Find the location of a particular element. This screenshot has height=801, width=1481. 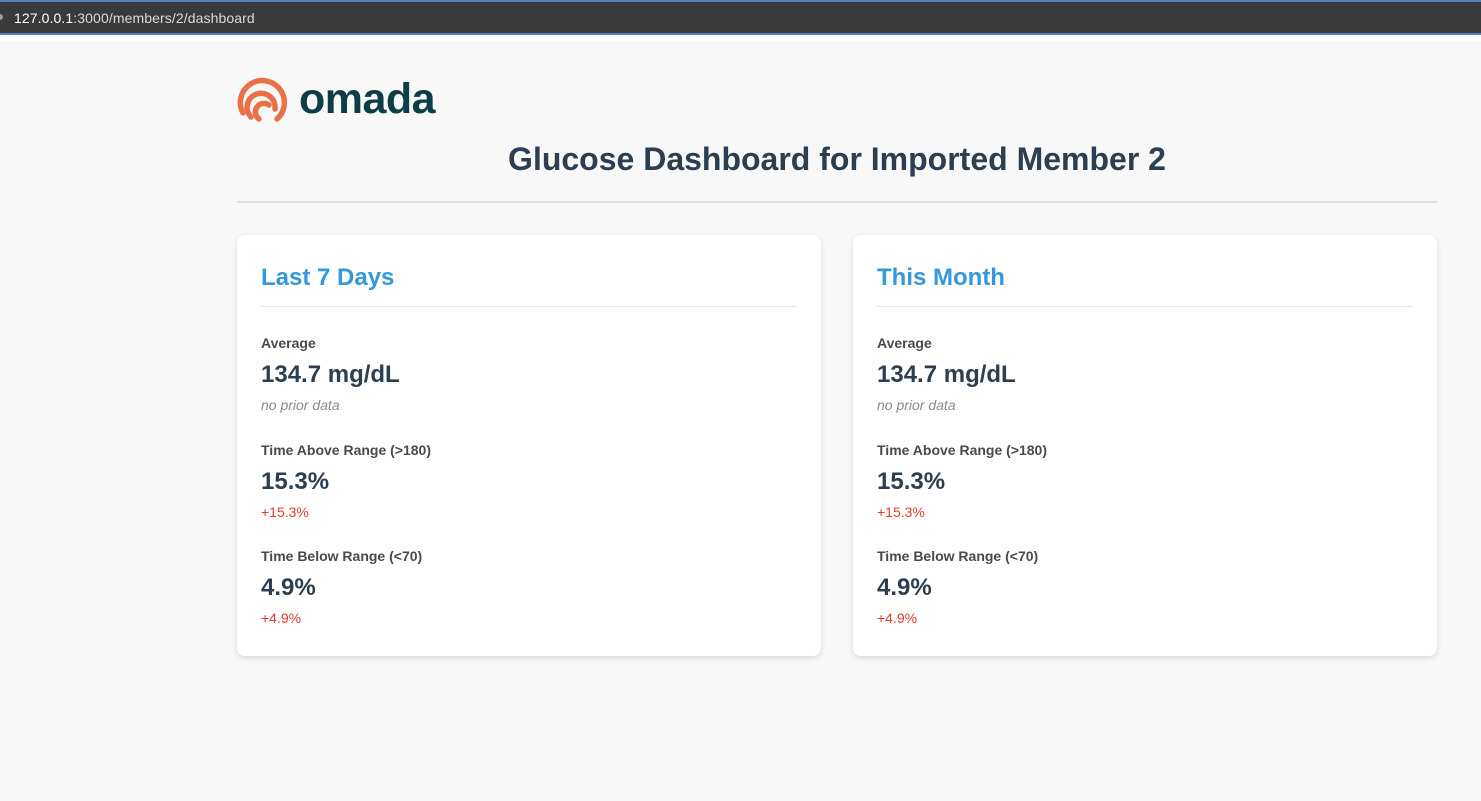

toolbar-strip is located at coordinates (740, 38).